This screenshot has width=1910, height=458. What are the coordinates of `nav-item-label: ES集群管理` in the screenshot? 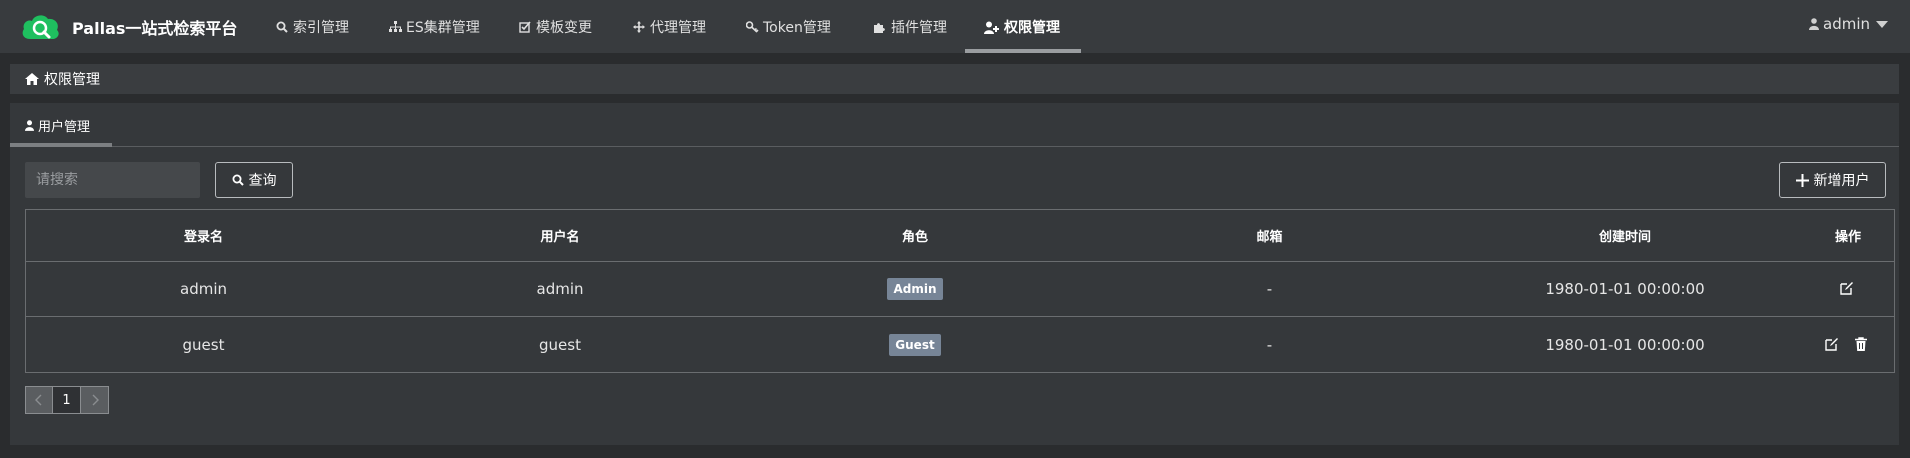 It's located at (443, 28).